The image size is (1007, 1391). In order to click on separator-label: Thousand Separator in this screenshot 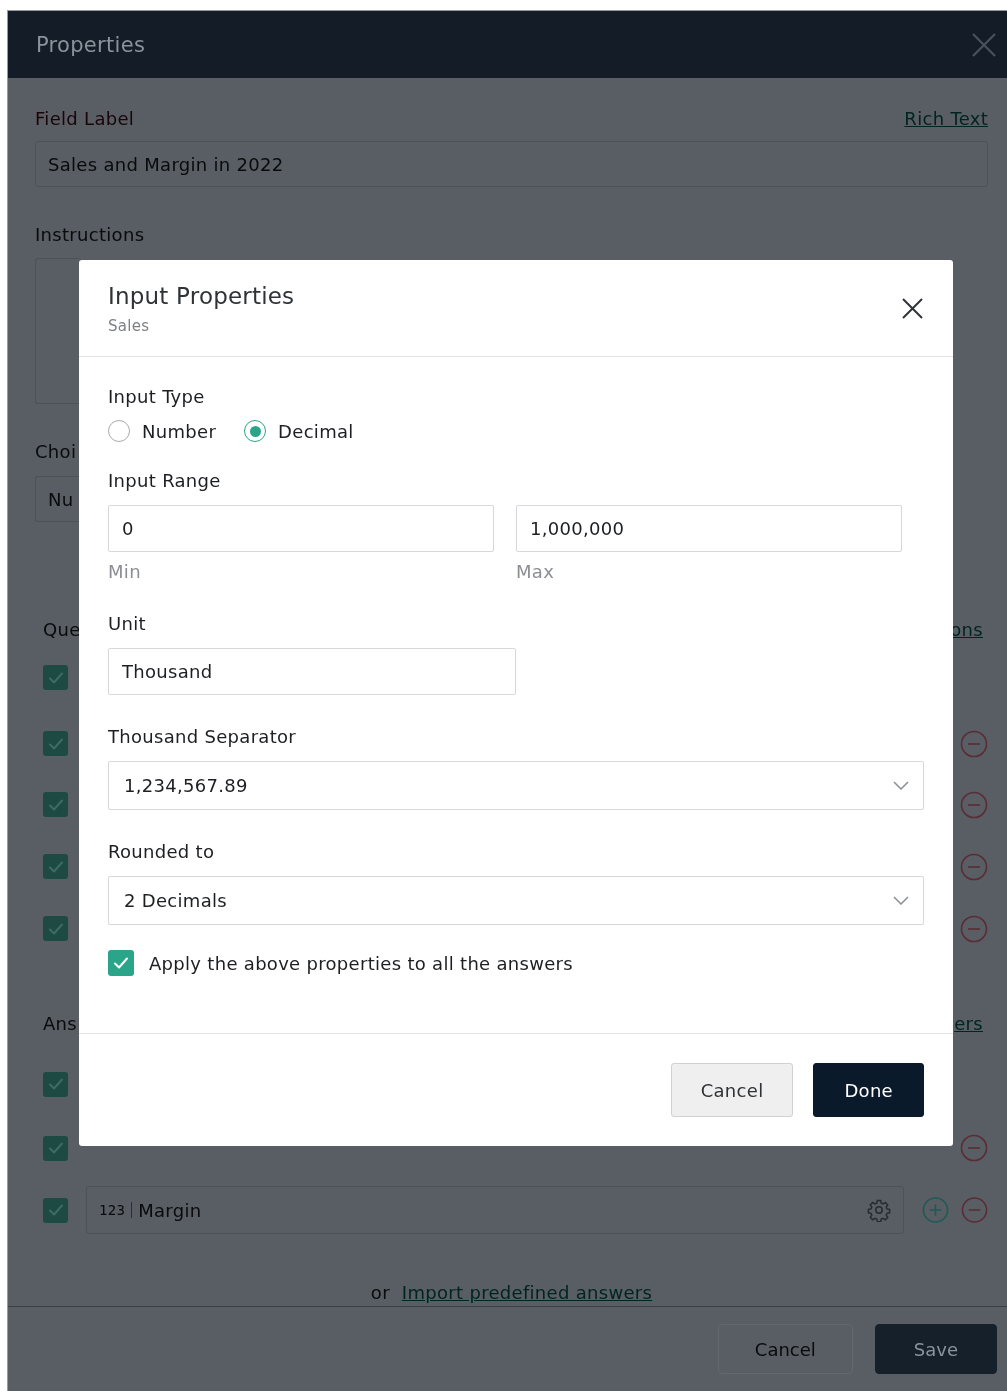, I will do `click(203, 736)`.